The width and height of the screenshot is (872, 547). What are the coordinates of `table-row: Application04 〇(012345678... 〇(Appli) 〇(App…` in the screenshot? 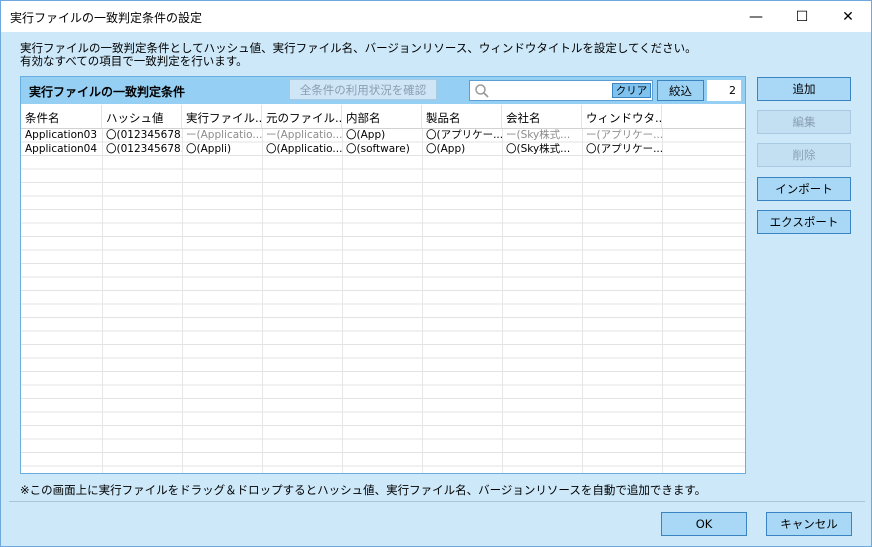 It's located at (383, 149).